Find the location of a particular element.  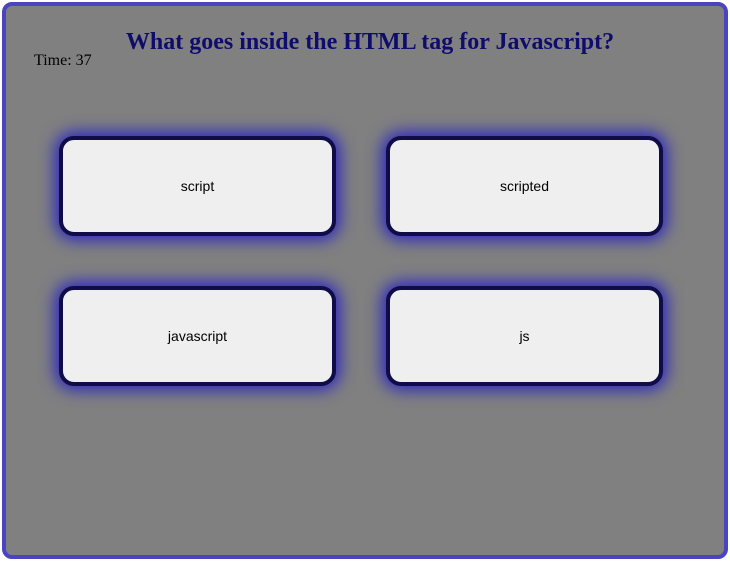

answer-button-2: scripted is located at coordinates (524, 186).